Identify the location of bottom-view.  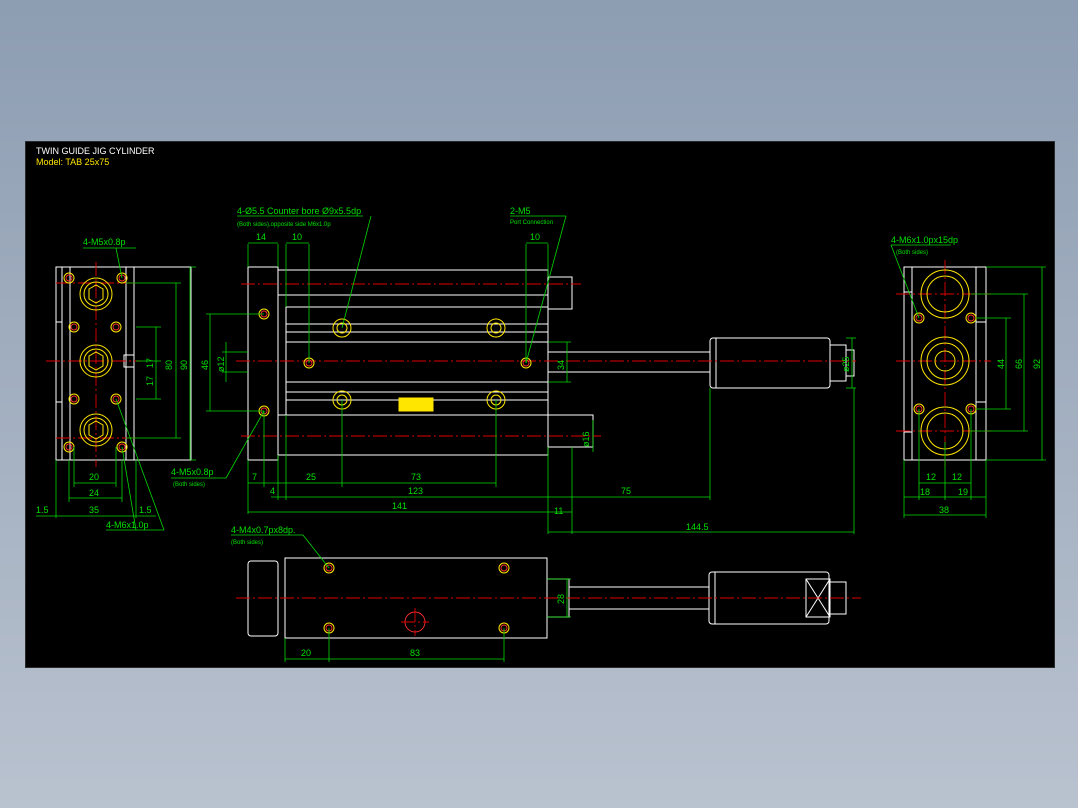
(546, 598).